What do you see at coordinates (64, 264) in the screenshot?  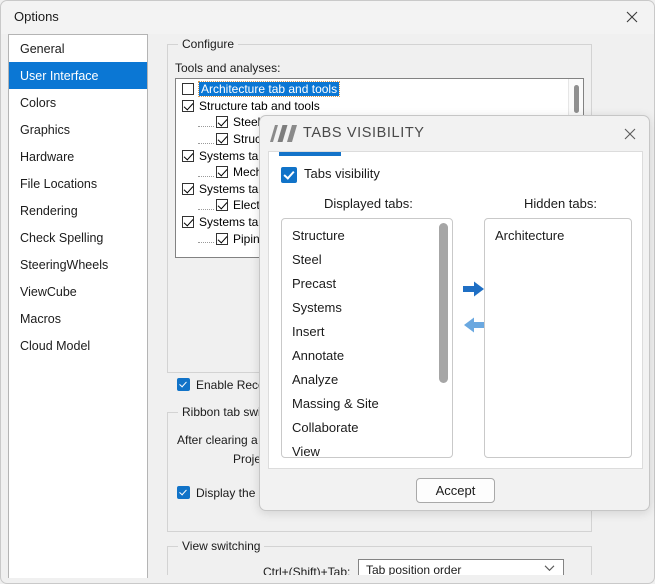 I see `sidebar-item-label: SteeringWheels` at bounding box center [64, 264].